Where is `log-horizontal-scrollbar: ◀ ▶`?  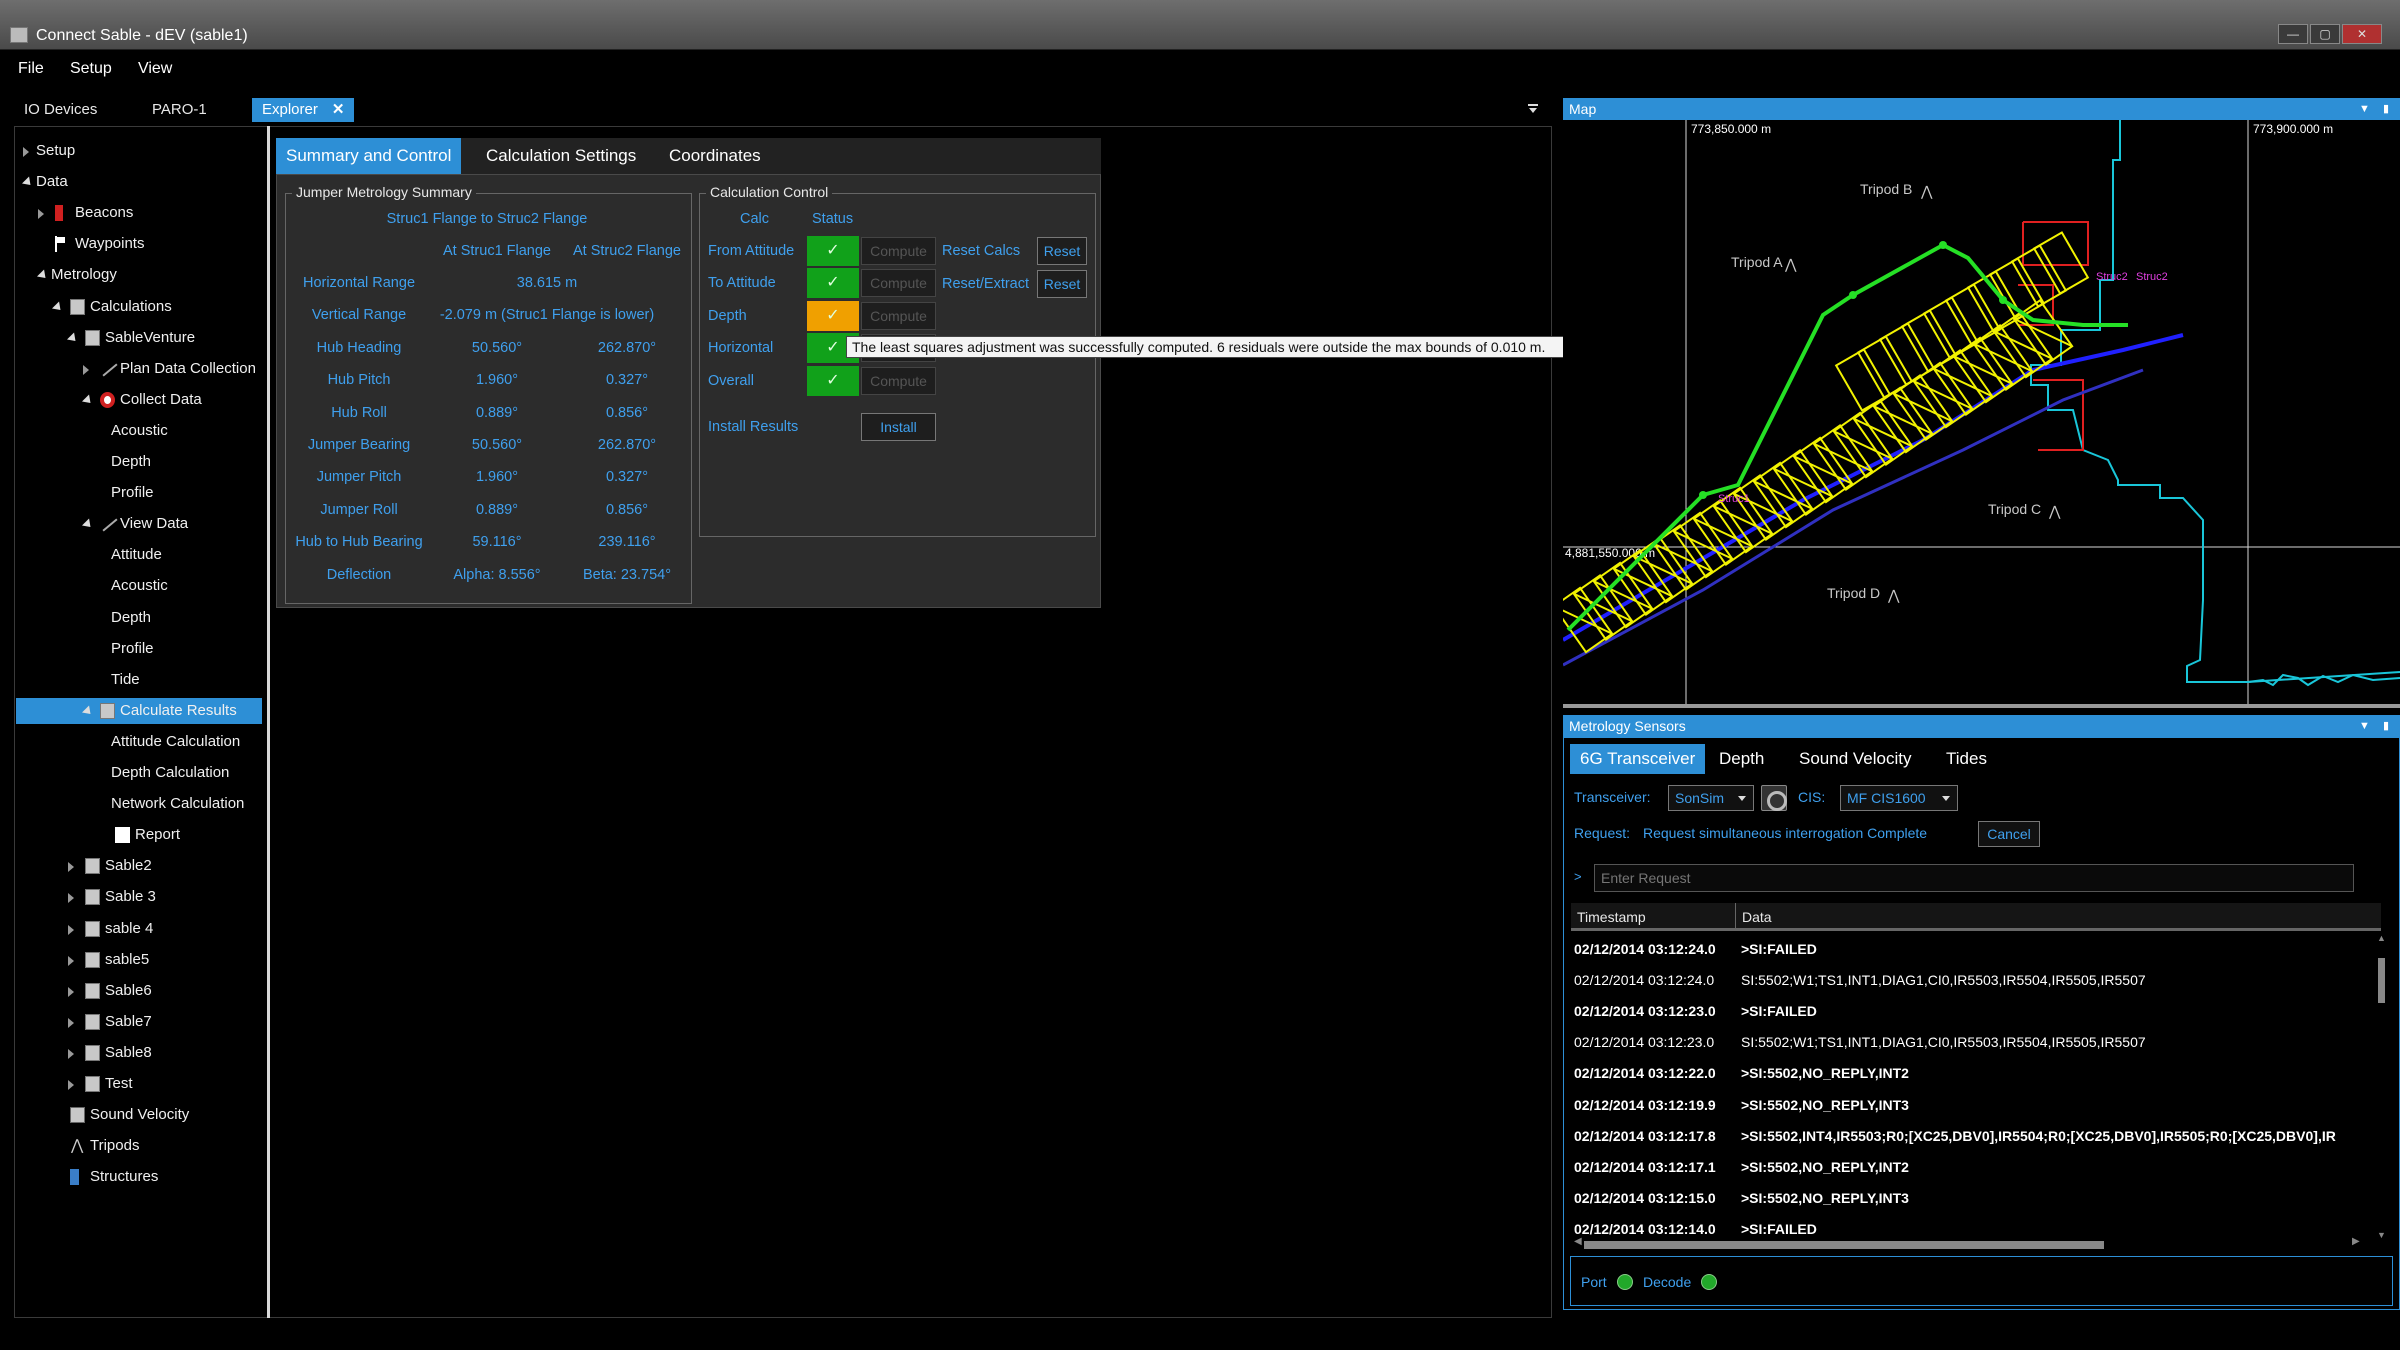
log-horizontal-scrollbar: ◀ ▶ is located at coordinates (1969, 1243).